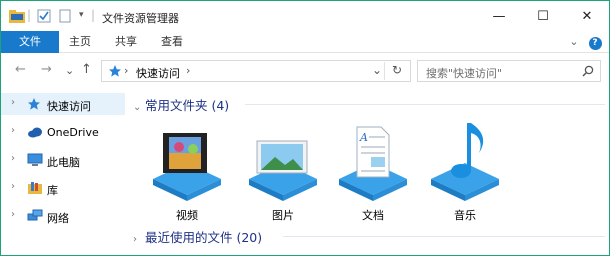 The image size is (610, 256). Describe the element at coordinates (73, 132) in the screenshot. I see `sidebar-item-label: OneDrive` at that location.